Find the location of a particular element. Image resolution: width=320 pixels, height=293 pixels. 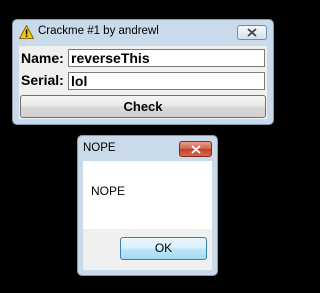

crackme-title: Crackme #1 by andrewl is located at coordinates (98, 31).